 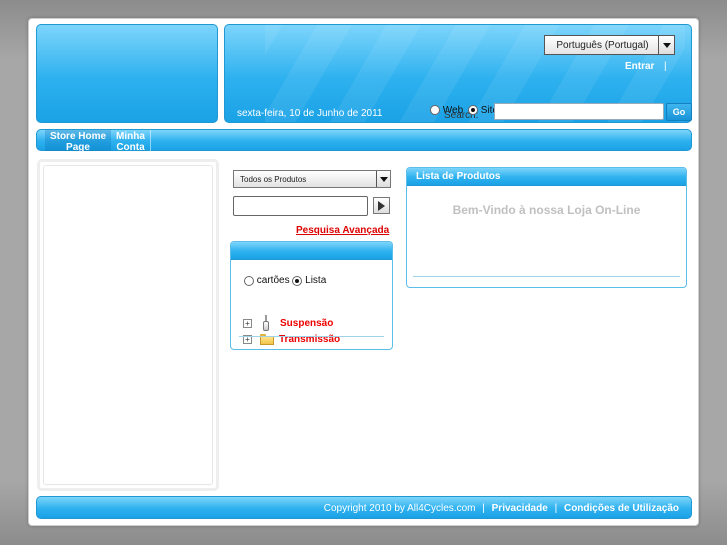 I want to click on nav-item-store-home: Store Home Page, so click(x=78, y=141).